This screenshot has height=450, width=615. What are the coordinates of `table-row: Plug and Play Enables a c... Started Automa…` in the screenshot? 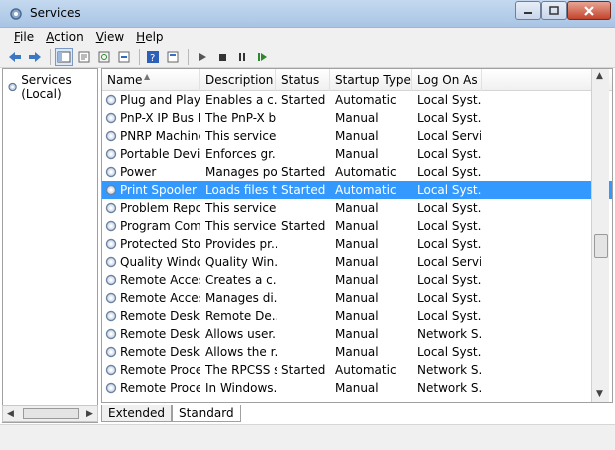 It's located at (357, 100).